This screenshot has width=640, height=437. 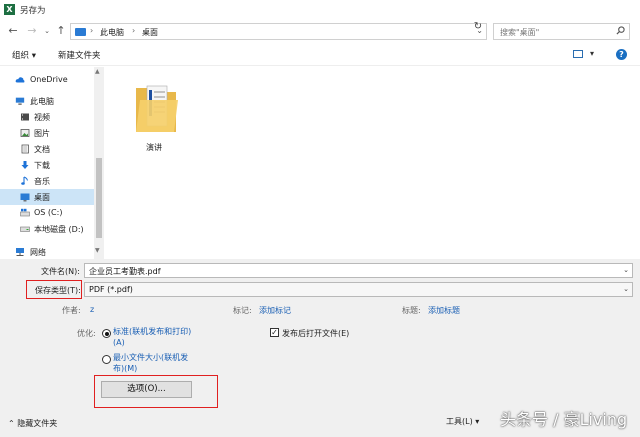 I want to click on network-icon, so click(x=20, y=252).